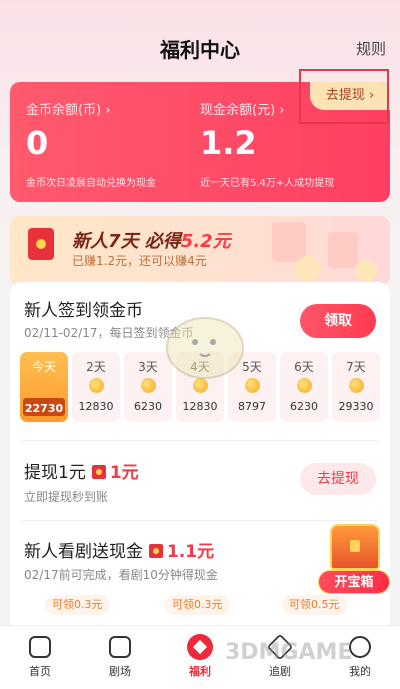  Describe the element at coordinates (338, 479) in the screenshot. I see `withdraw-task-button: 去提现` at that location.